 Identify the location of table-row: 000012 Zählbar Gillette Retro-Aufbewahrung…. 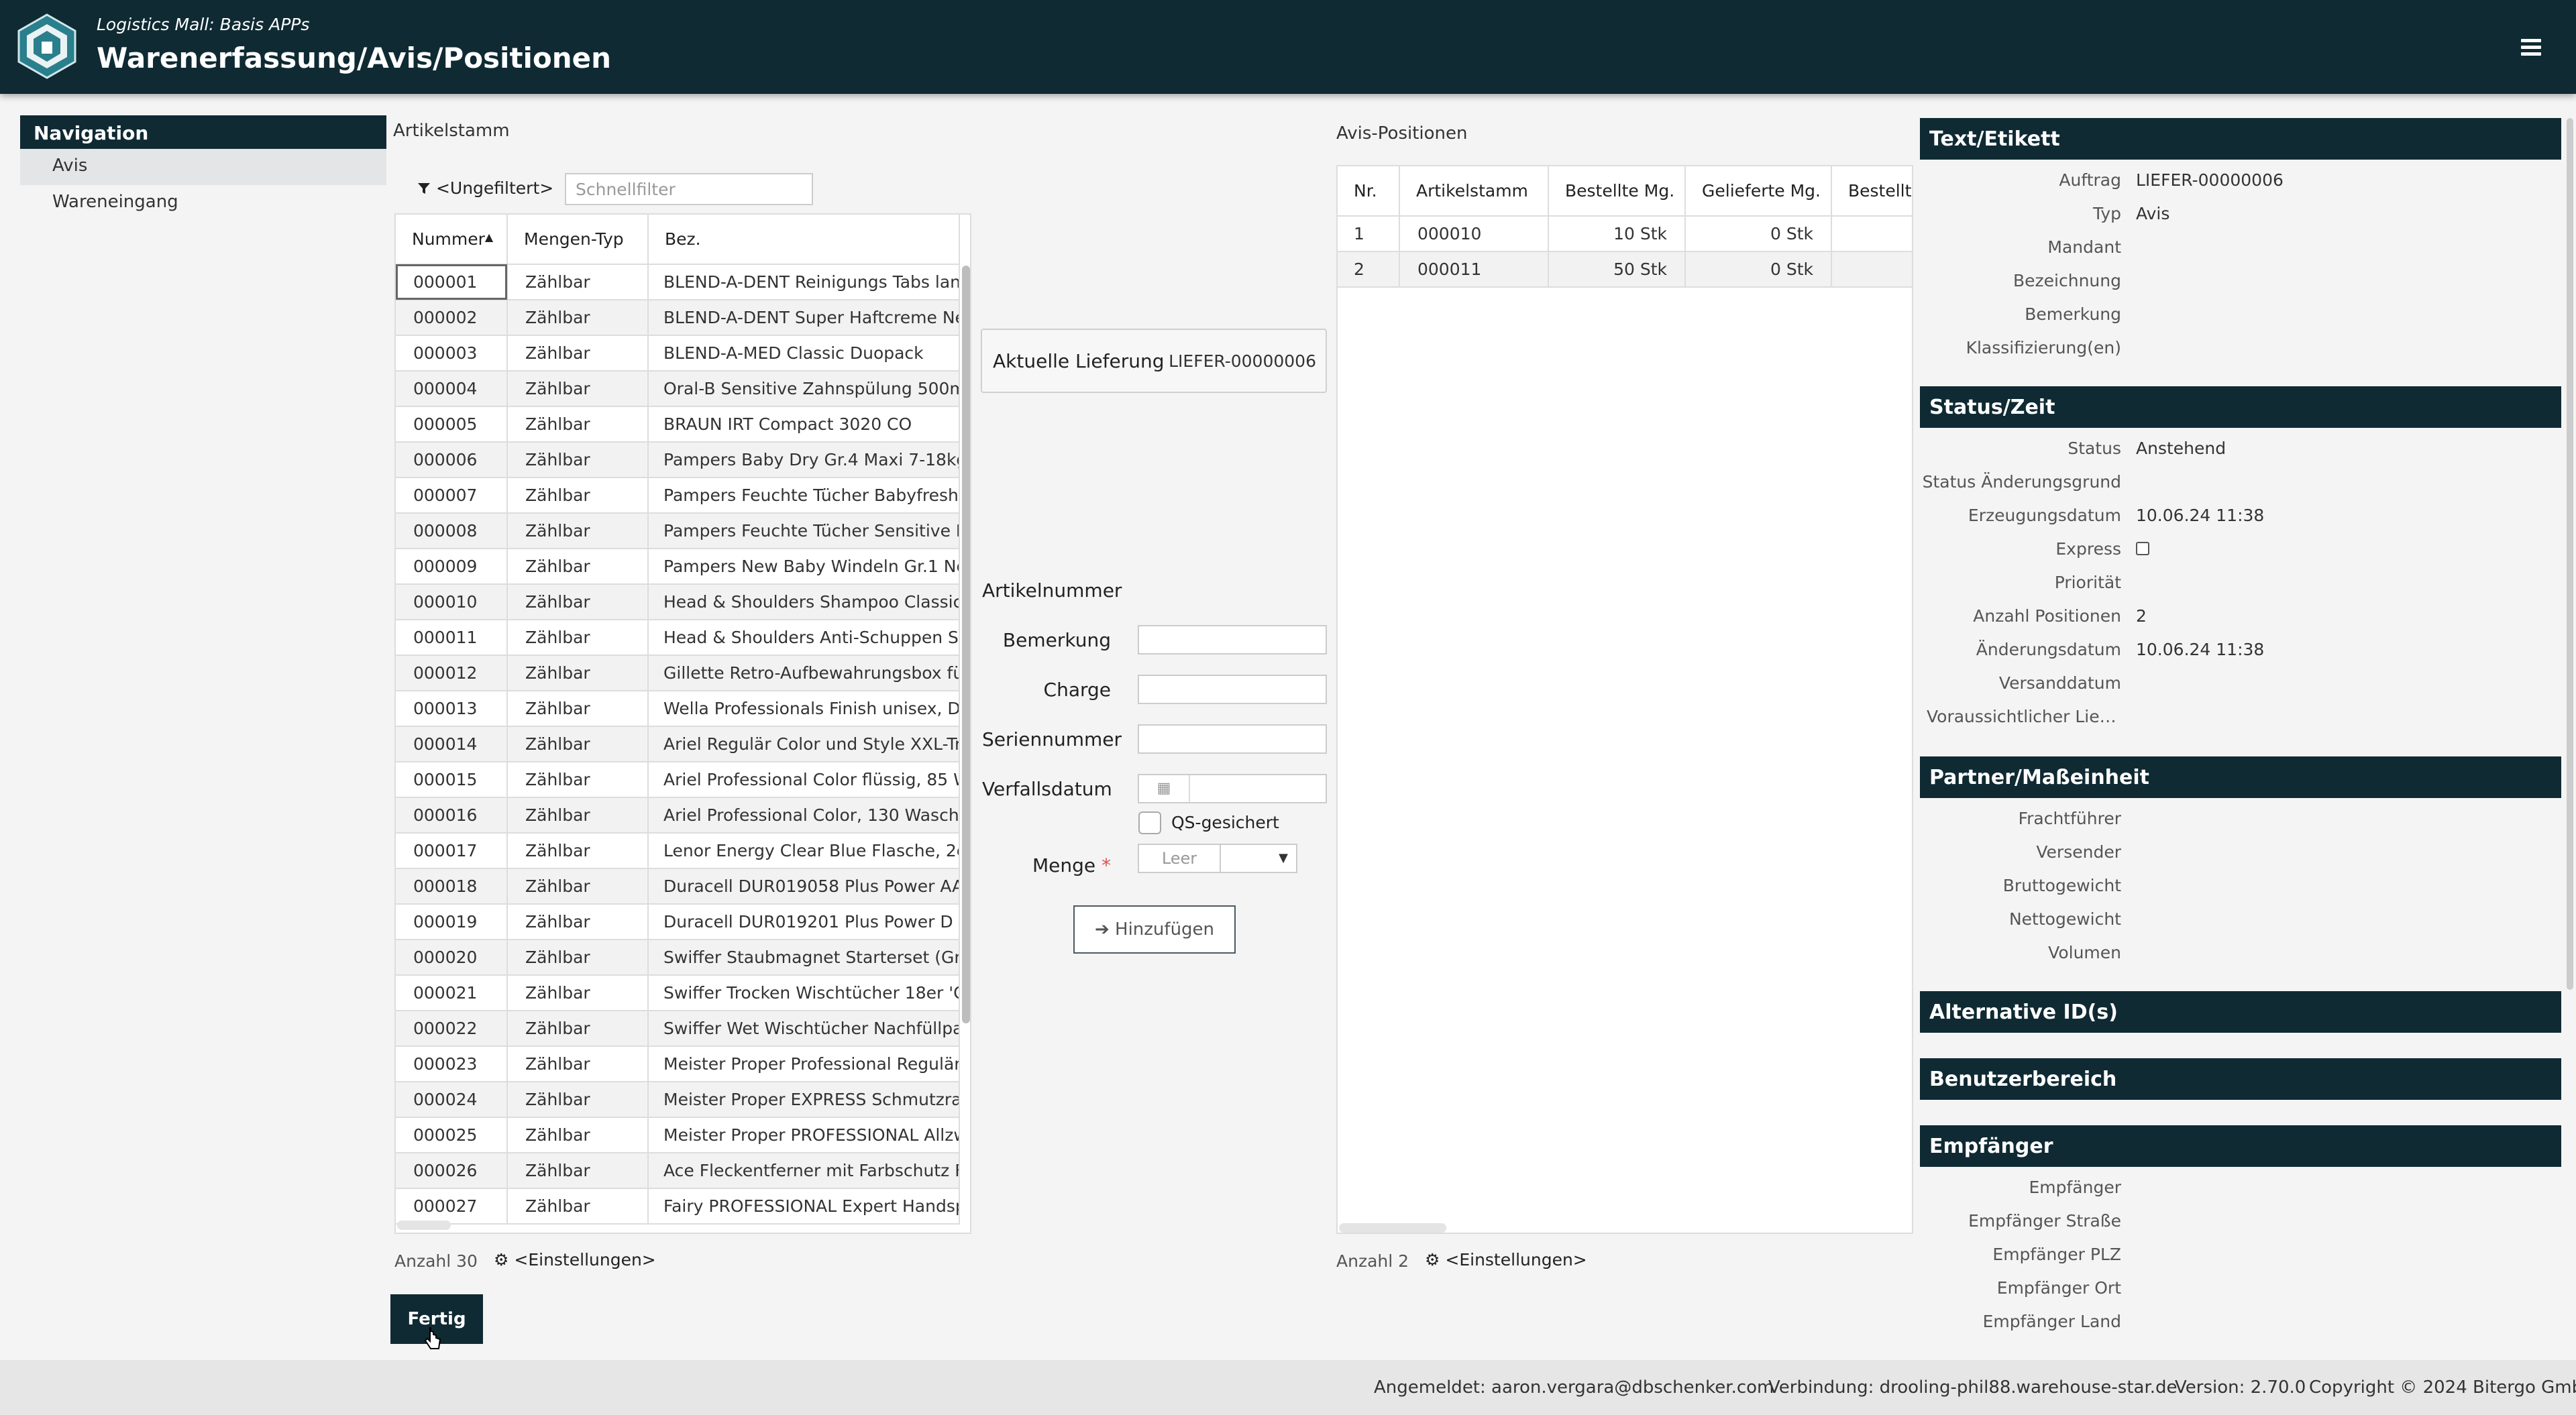
(678, 673).